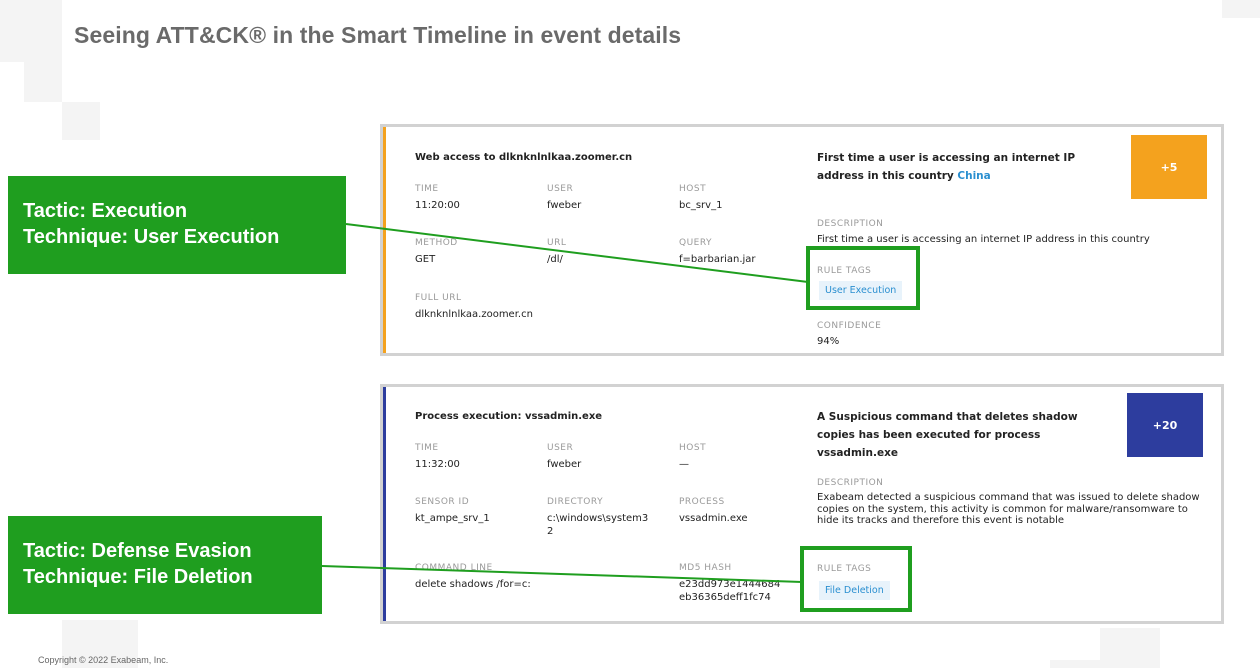 The image size is (1260, 668). I want to click on connector-line-execution, so click(577, 253).